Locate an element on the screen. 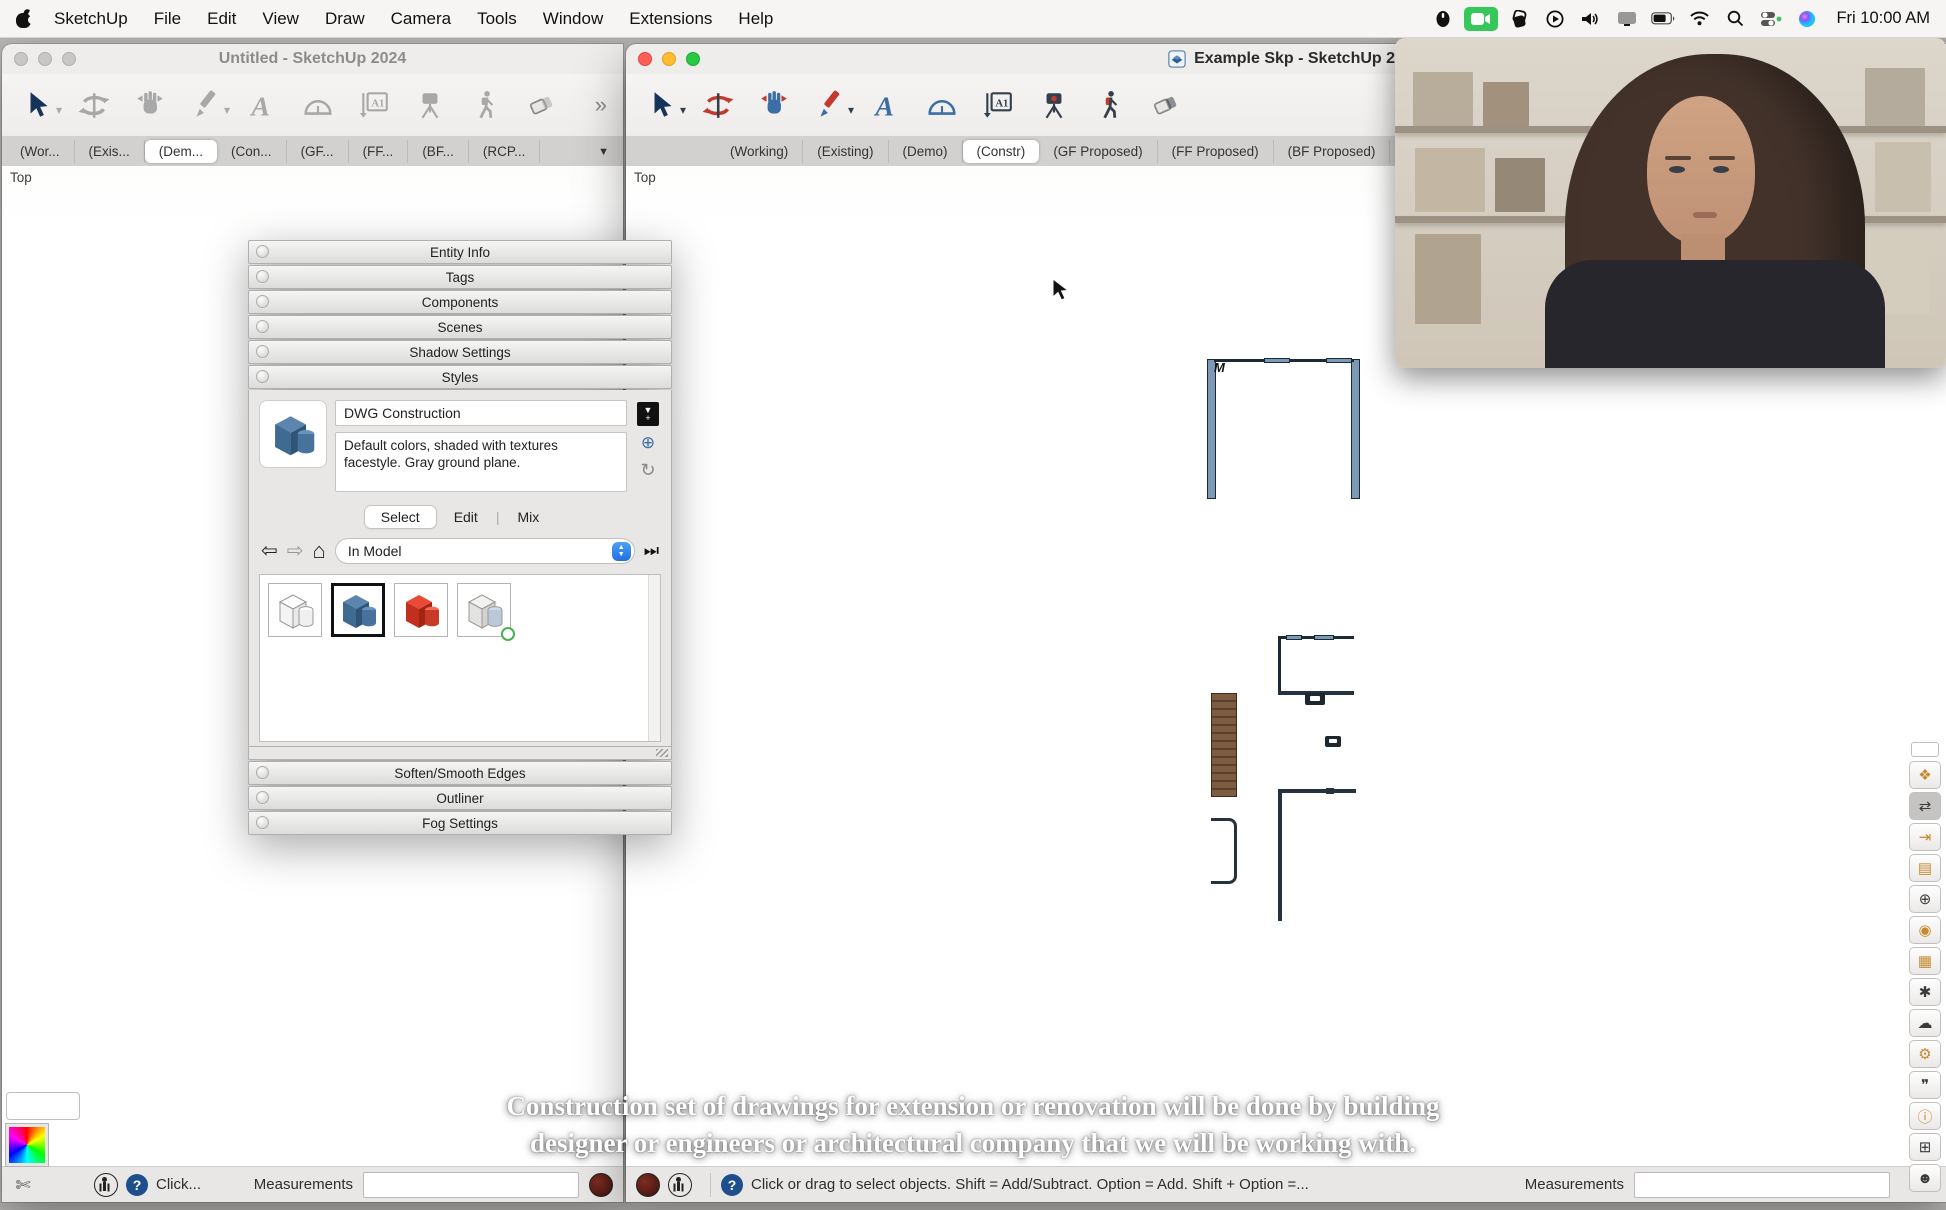  shortcuts-icon is located at coordinates (1519, 19).